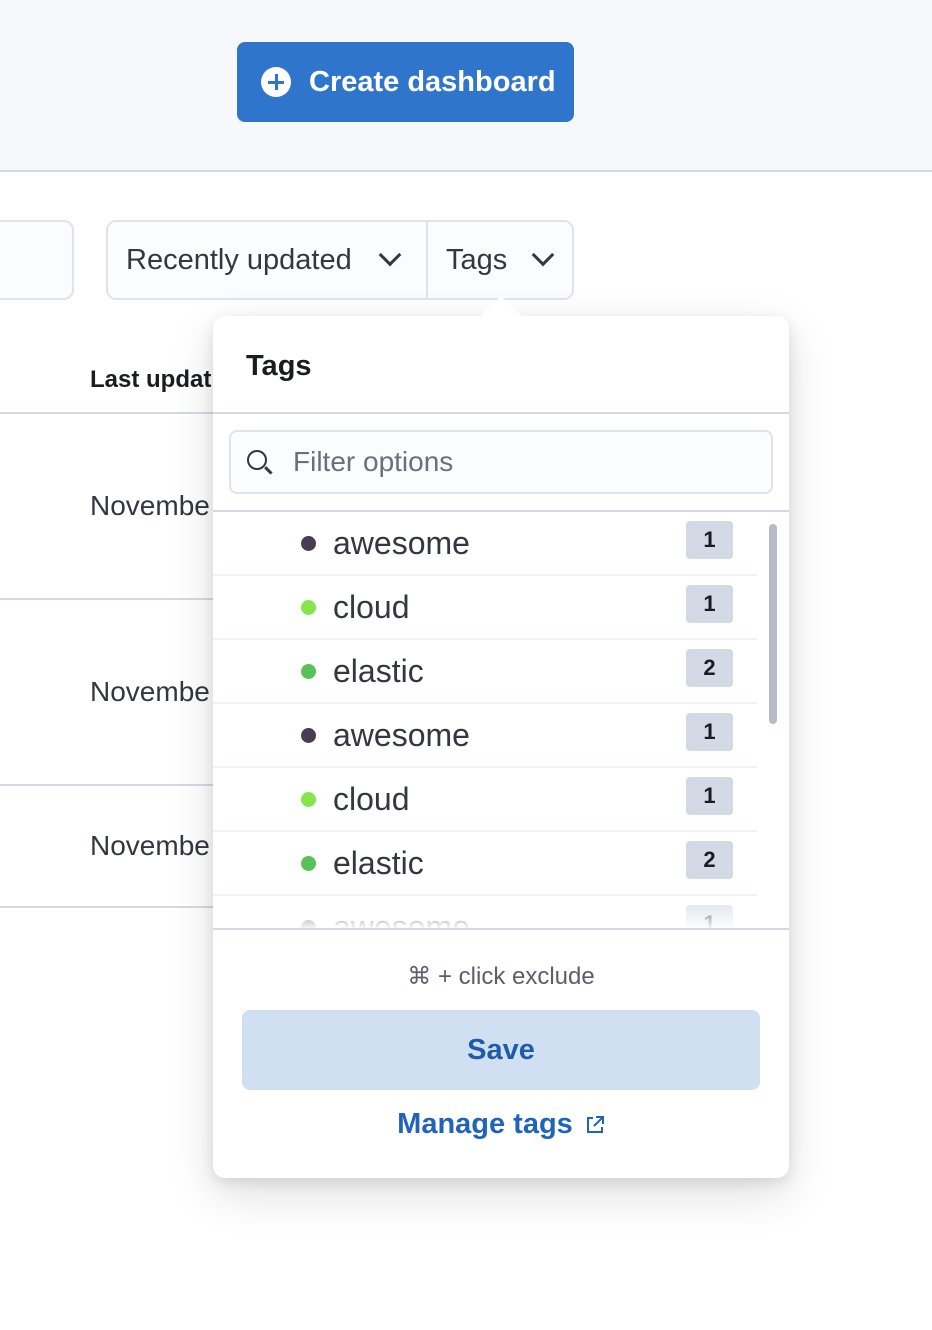  I want to click on filter-options-input, so click(513, 462).